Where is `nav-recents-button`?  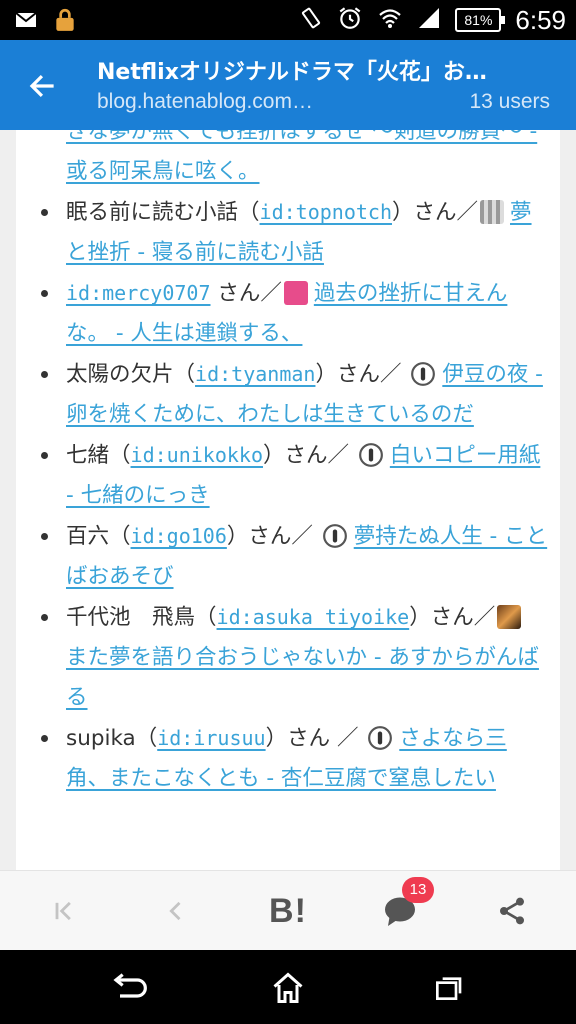 nav-recents-button is located at coordinates (448, 988).